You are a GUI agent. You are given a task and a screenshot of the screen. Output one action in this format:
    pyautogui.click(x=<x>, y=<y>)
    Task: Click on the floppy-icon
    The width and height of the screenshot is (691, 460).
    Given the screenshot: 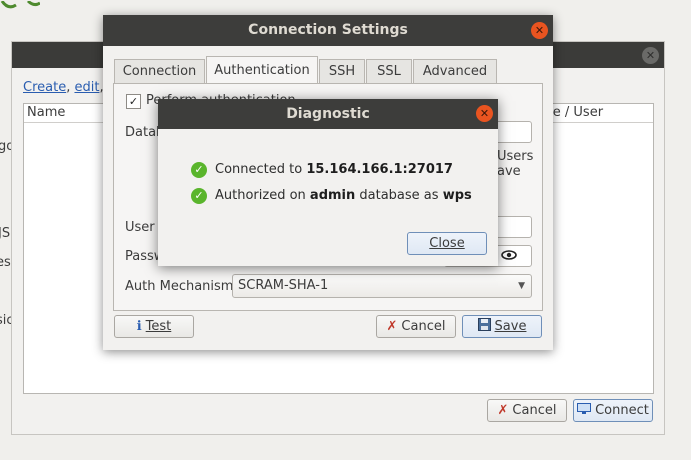 What is the action you would take?
    pyautogui.click(x=484, y=326)
    